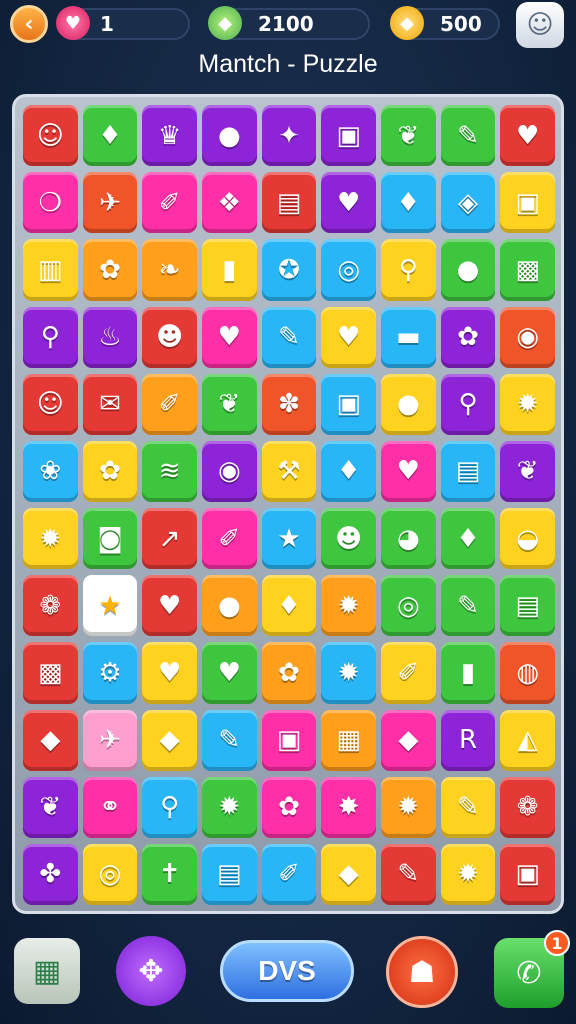 Image resolution: width=576 pixels, height=1024 pixels. What do you see at coordinates (50, 270) in the screenshot?
I see `game-tile: ▥` at bounding box center [50, 270].